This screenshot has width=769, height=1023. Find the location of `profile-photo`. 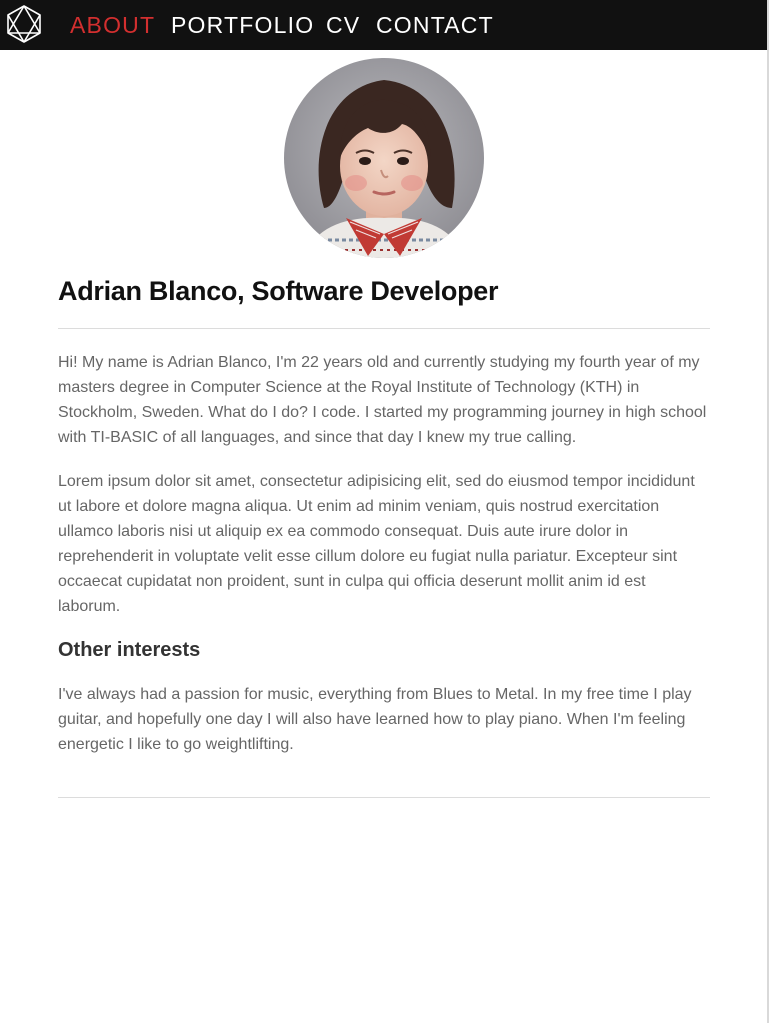

profile-photo is located at coordinates (384, 158).